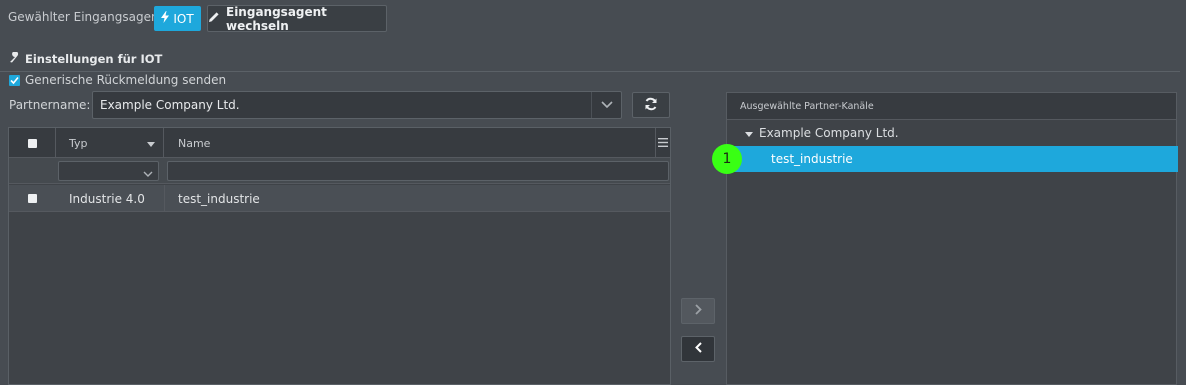  I want to click on pencil-icon, so click(214, 18).